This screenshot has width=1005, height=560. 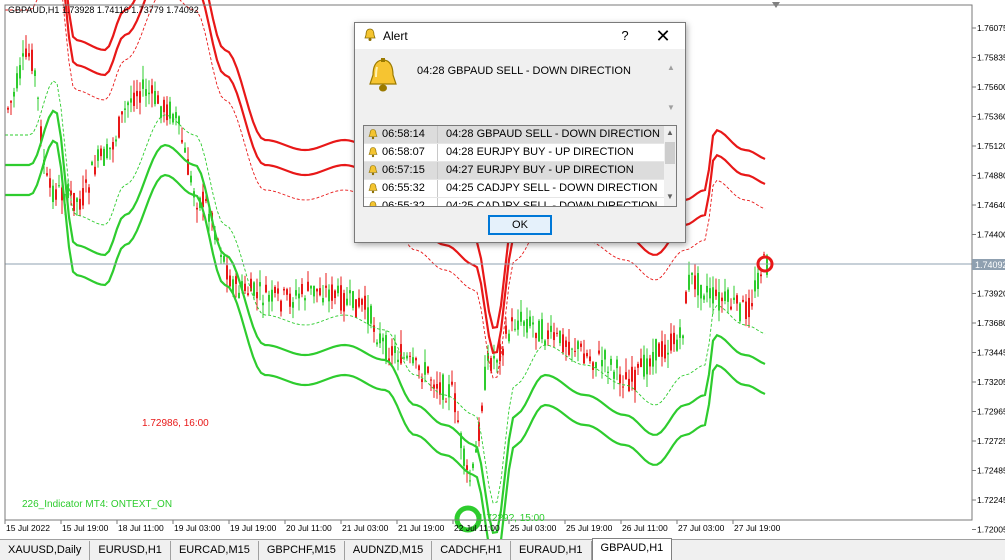 I want to click on tab-euraud-h1: EURAUD,H1, so click(x=551, y=550).